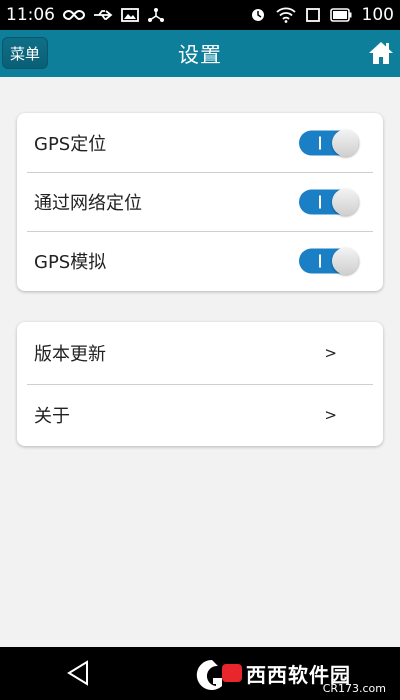 This screenshot has width=400, height=700. I want to click on setting-row-network-location: 通过网络定位, so click(200, 201).